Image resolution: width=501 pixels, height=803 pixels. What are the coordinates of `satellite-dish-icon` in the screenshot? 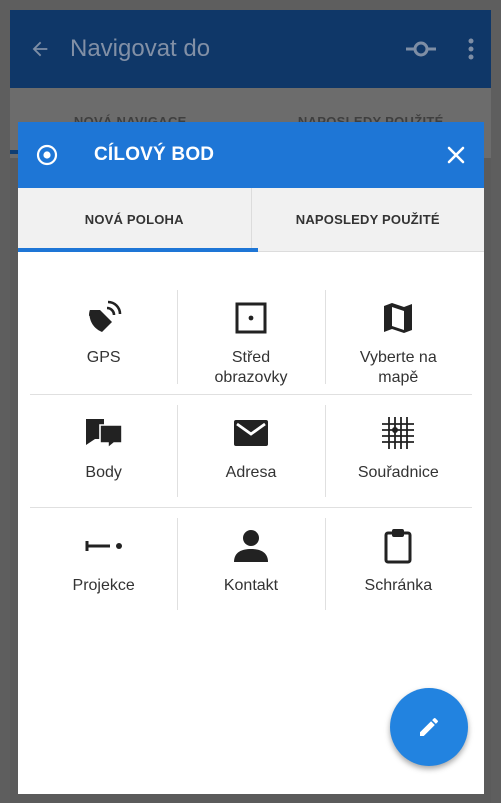 It's located at (104, 316).